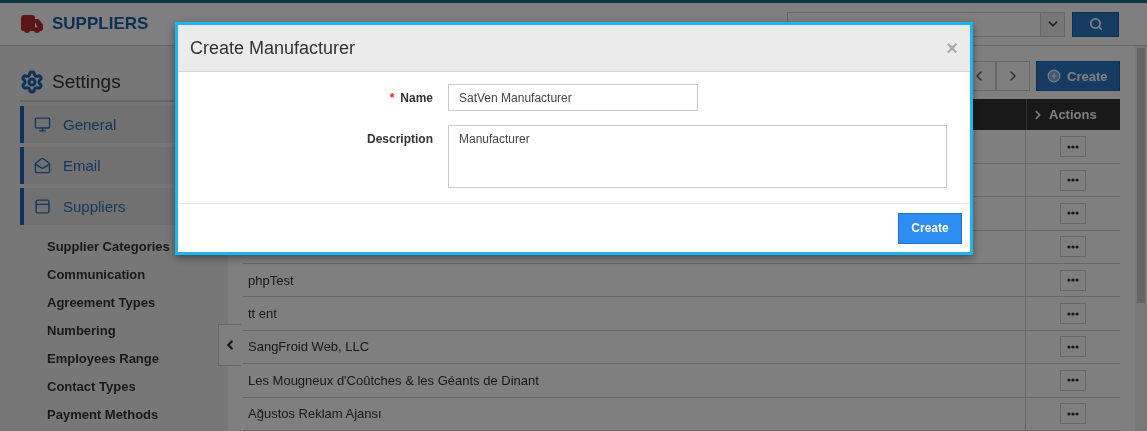  What do you see at coordinates (42, 124) in the screenshot?
I see `monitor-icon` at bounding box center [42, 124].